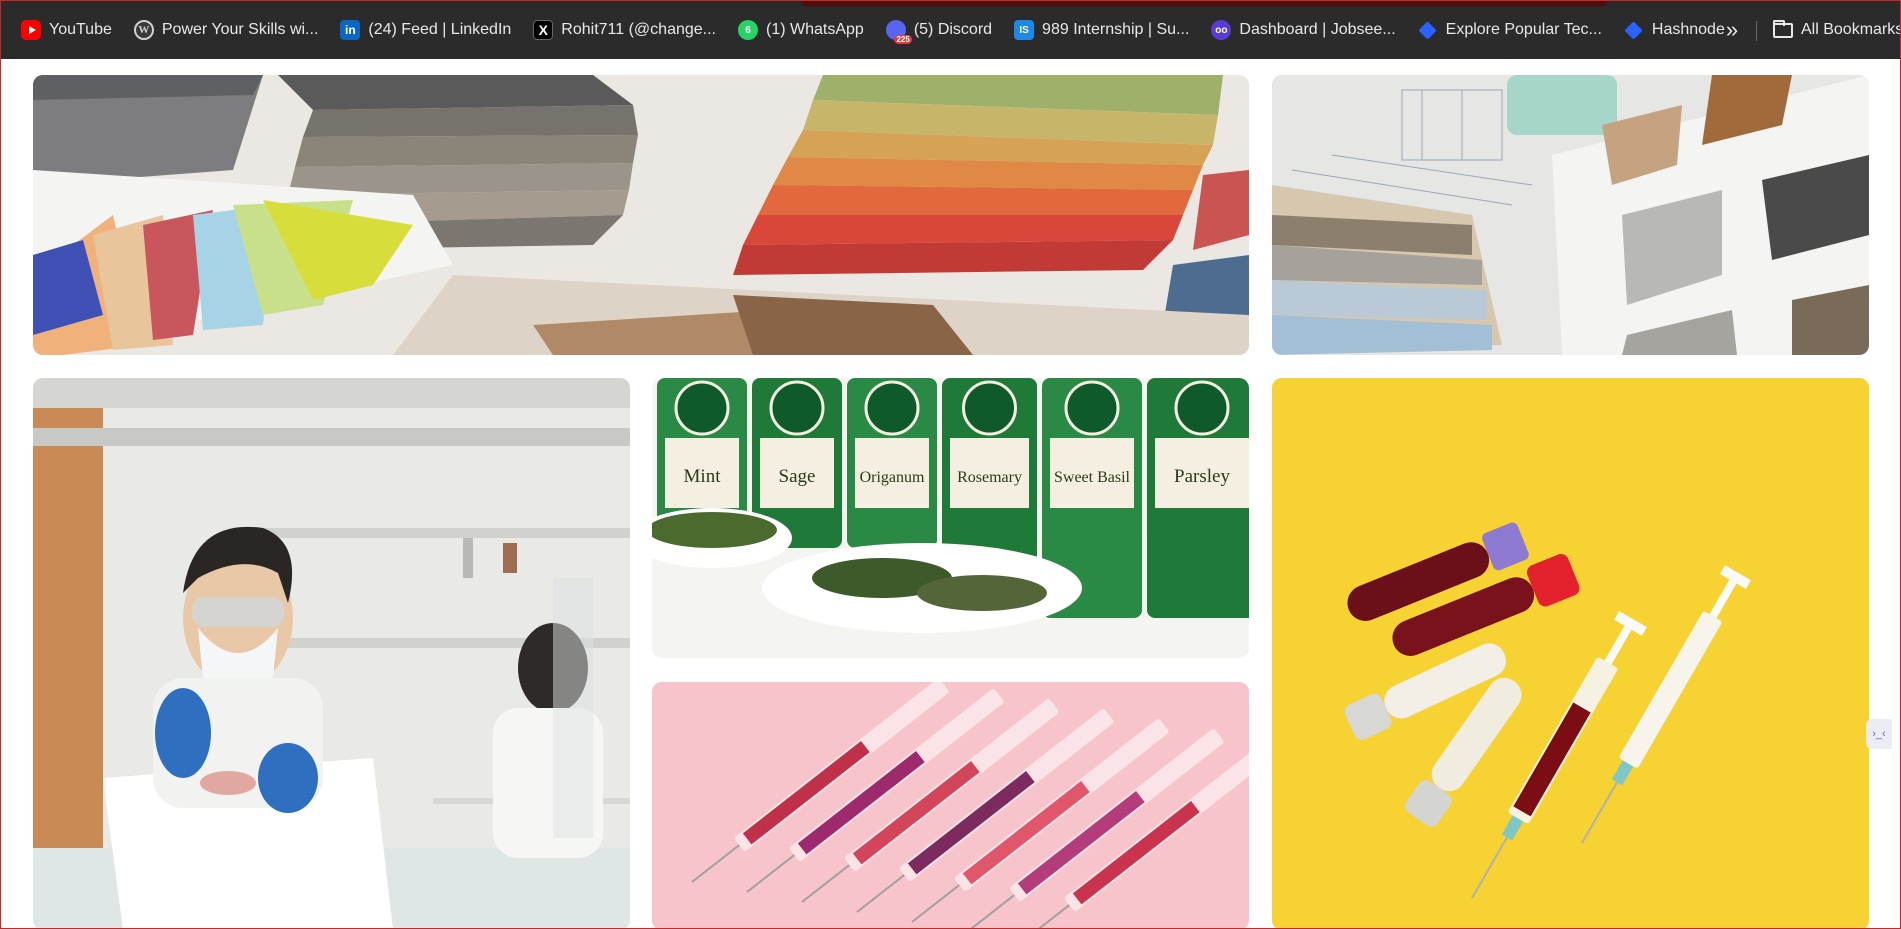 The height and width of the screenshot is (929, 1901). Describe the element at coordinates (748, 30) in the screenshot. I see `whatsapp-icon: 6` at that location.